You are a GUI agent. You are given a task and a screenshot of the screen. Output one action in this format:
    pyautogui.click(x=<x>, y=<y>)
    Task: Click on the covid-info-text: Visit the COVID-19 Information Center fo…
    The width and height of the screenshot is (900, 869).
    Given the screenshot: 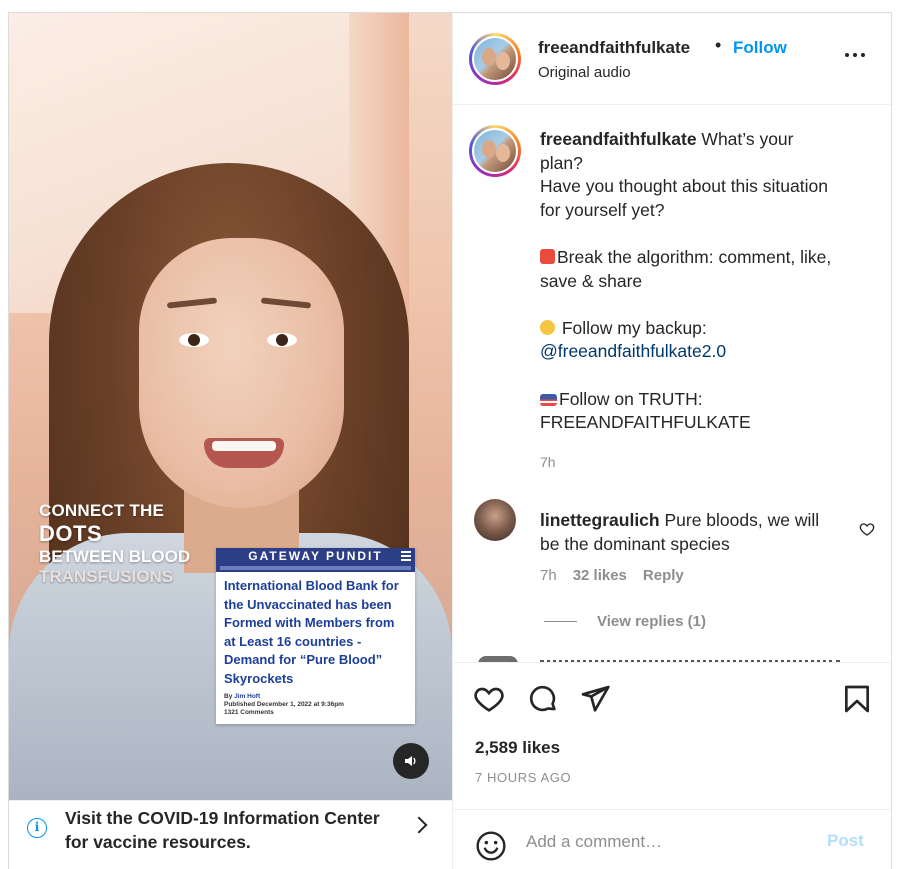 What is the action you would take?
    pyautogui.click(x=222, y=830)
    